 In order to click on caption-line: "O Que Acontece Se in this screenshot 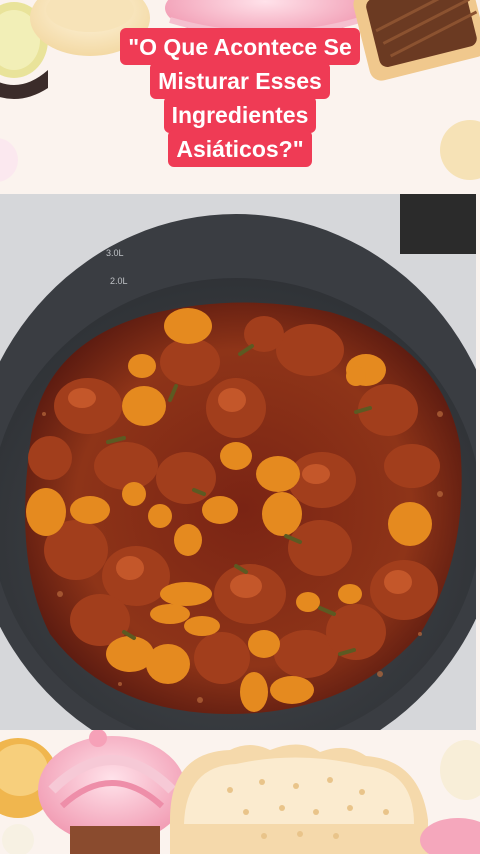, I will do `click(240, 46)`.